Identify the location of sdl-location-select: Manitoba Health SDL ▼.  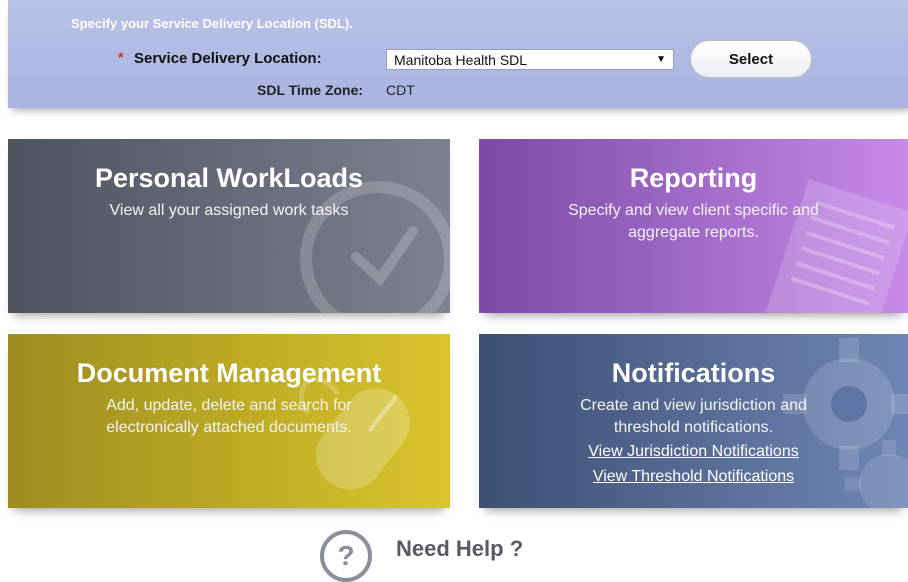
(530, 59).